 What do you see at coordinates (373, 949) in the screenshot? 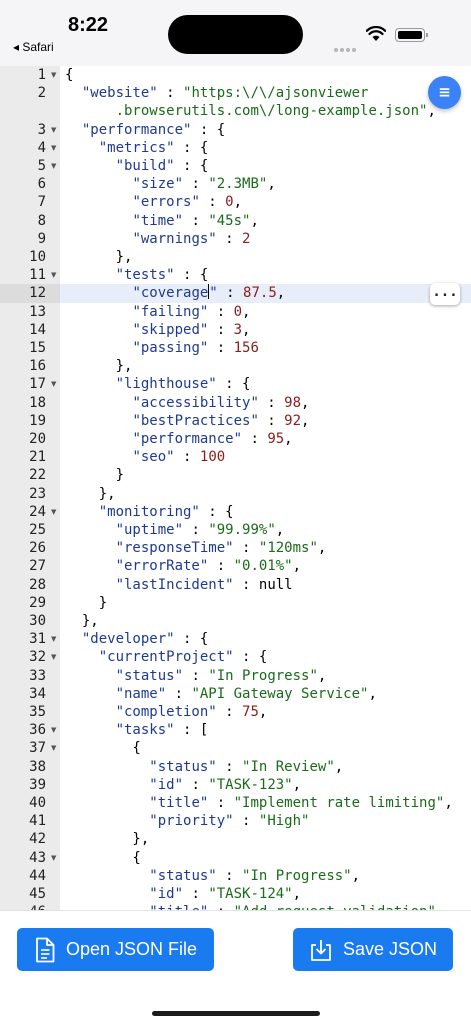
I see `save-json-button: Save JSON` at bounding box center [373, 949].